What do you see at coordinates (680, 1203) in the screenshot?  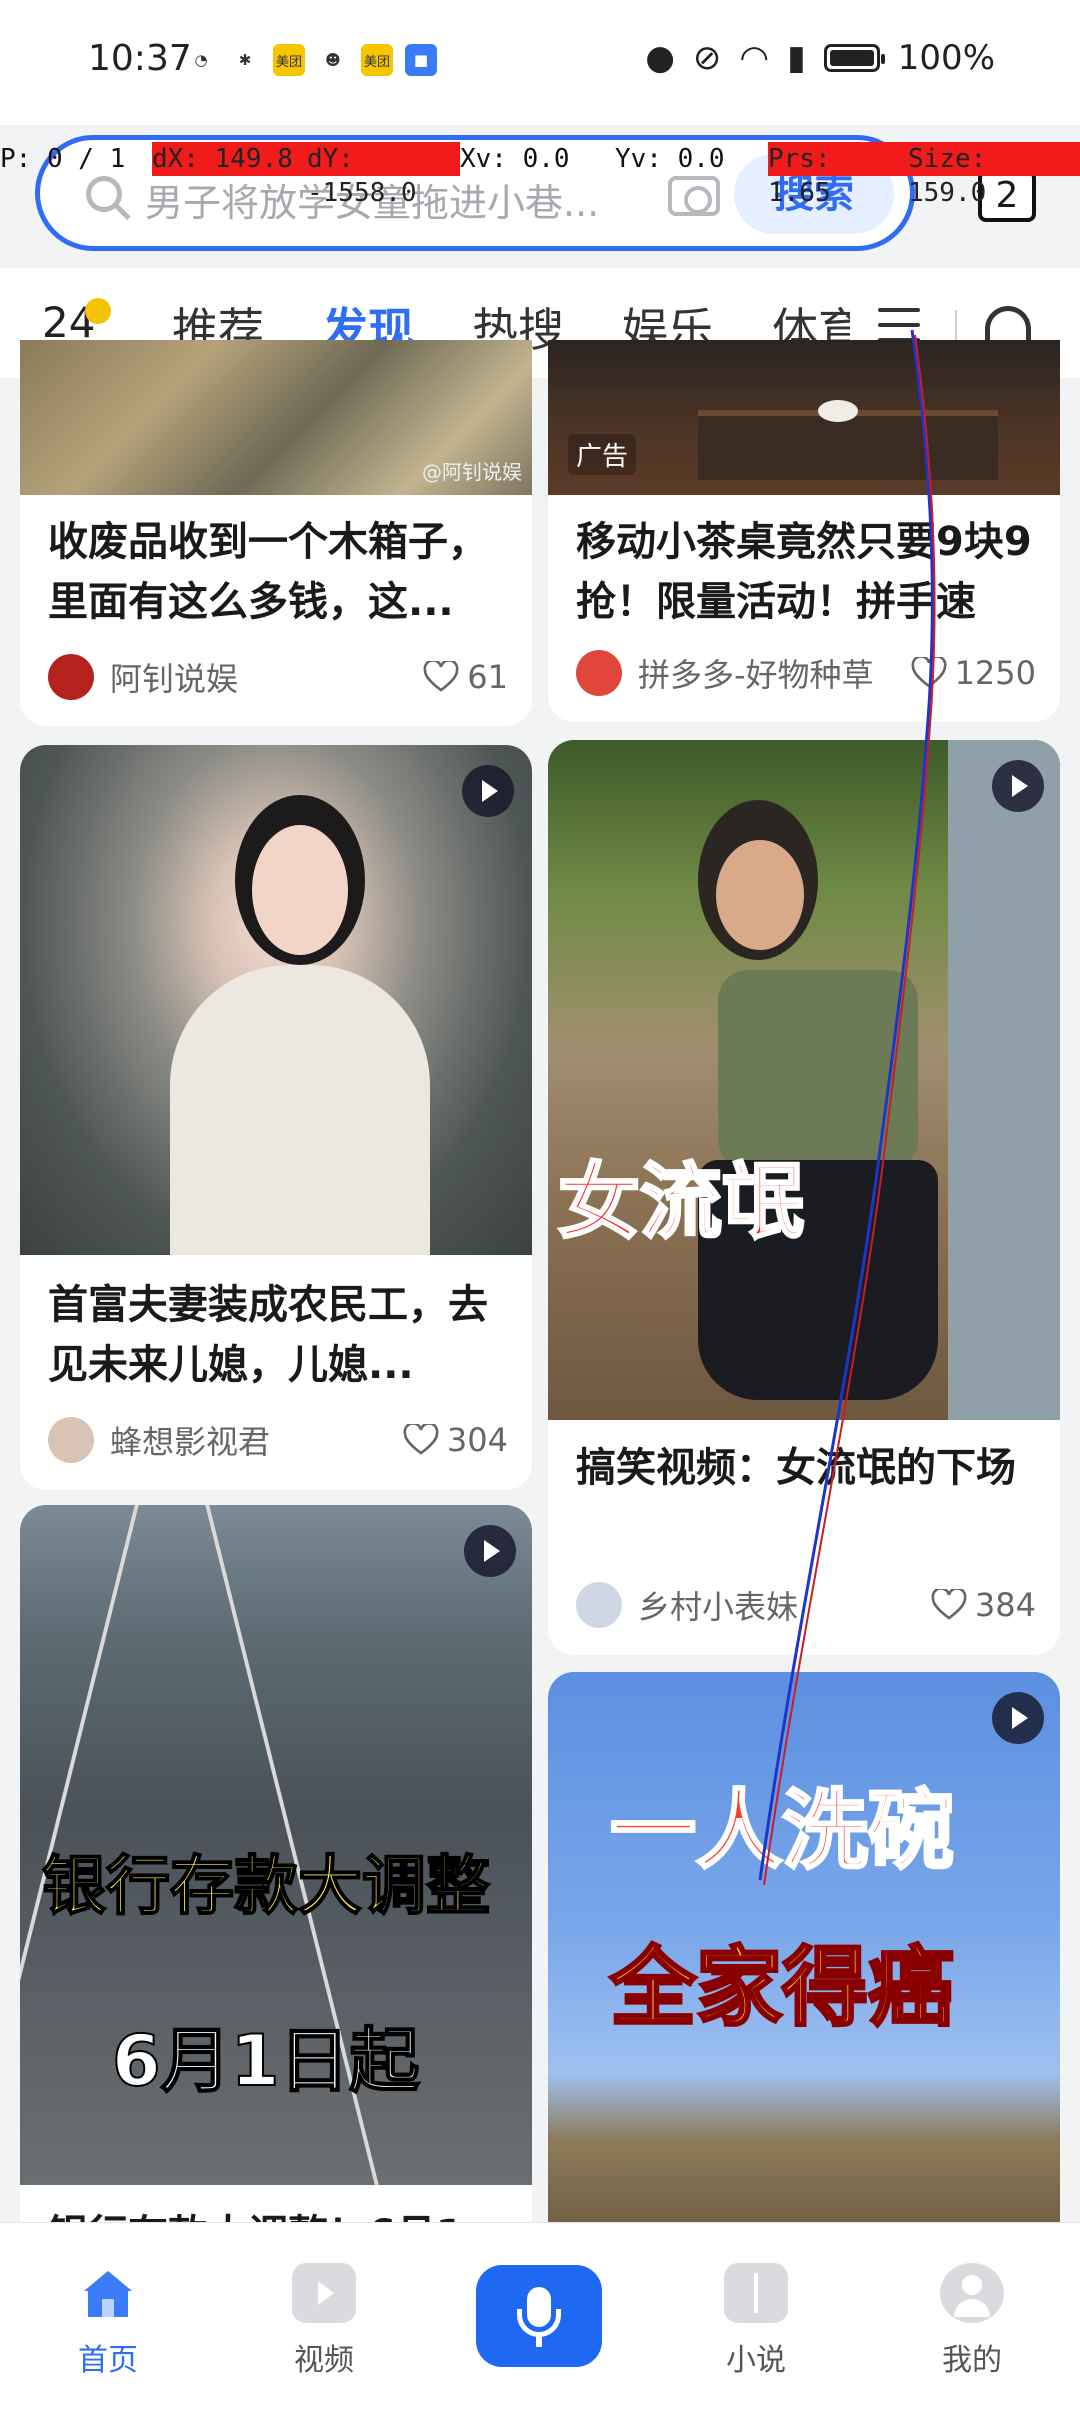 I see `thumbnail-overlay-text: 女流氓` at bounding box center [680, 1203].